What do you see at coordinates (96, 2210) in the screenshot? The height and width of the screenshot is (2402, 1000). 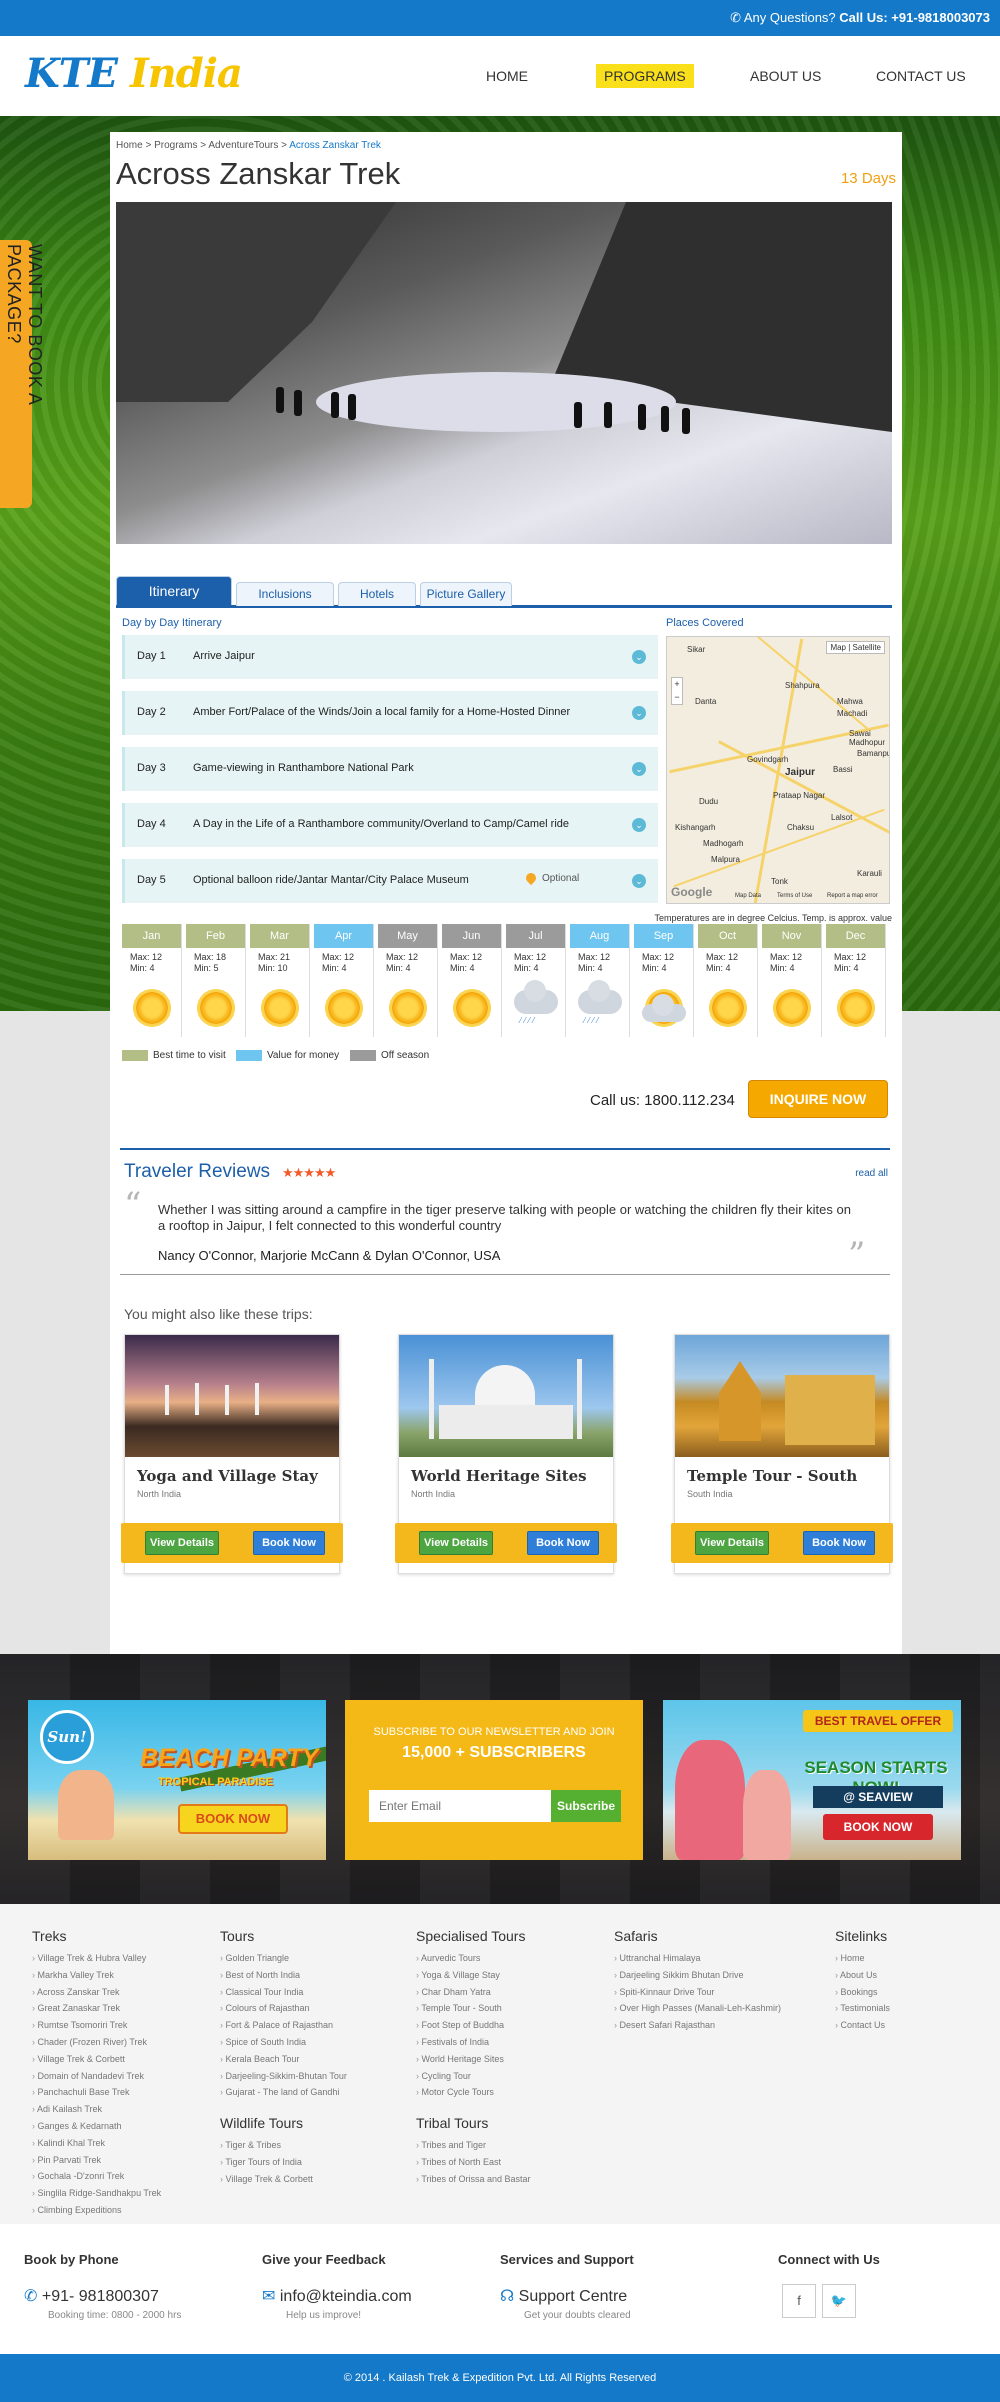 I see `footer-link: Climbing Expeditions` at bounding box center [96, 2210].